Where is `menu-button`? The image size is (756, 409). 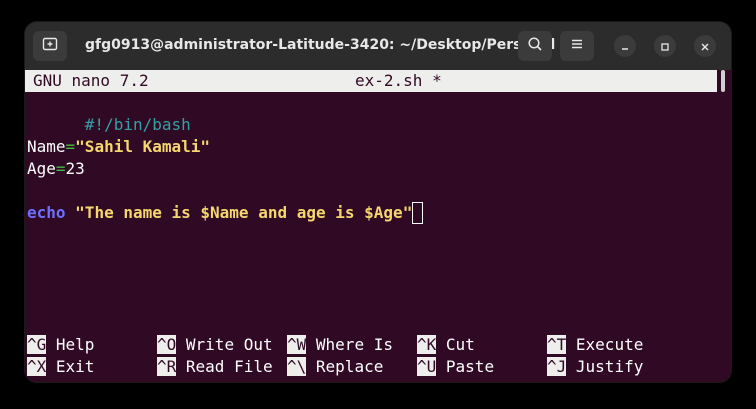
menu-button is located at coordinates (577, 46).